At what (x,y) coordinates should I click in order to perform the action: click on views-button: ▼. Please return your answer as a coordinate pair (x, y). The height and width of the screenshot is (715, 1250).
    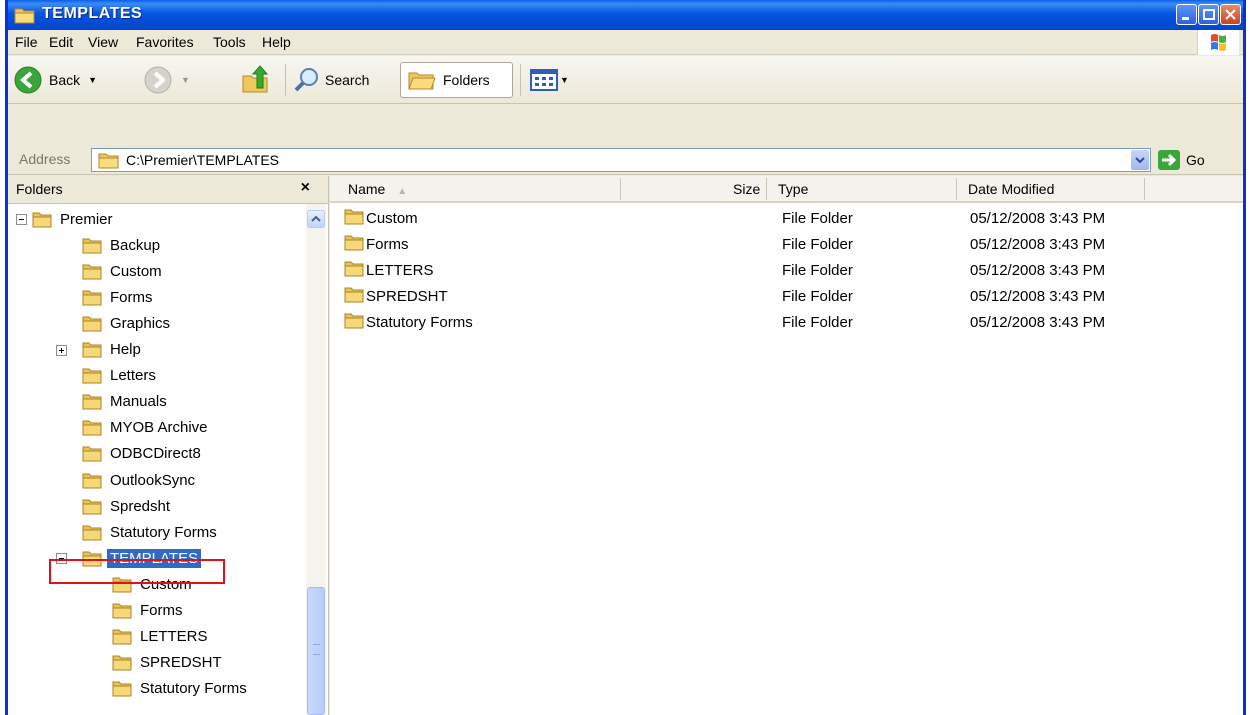
    Looking at the image, I should click on (549, 80).